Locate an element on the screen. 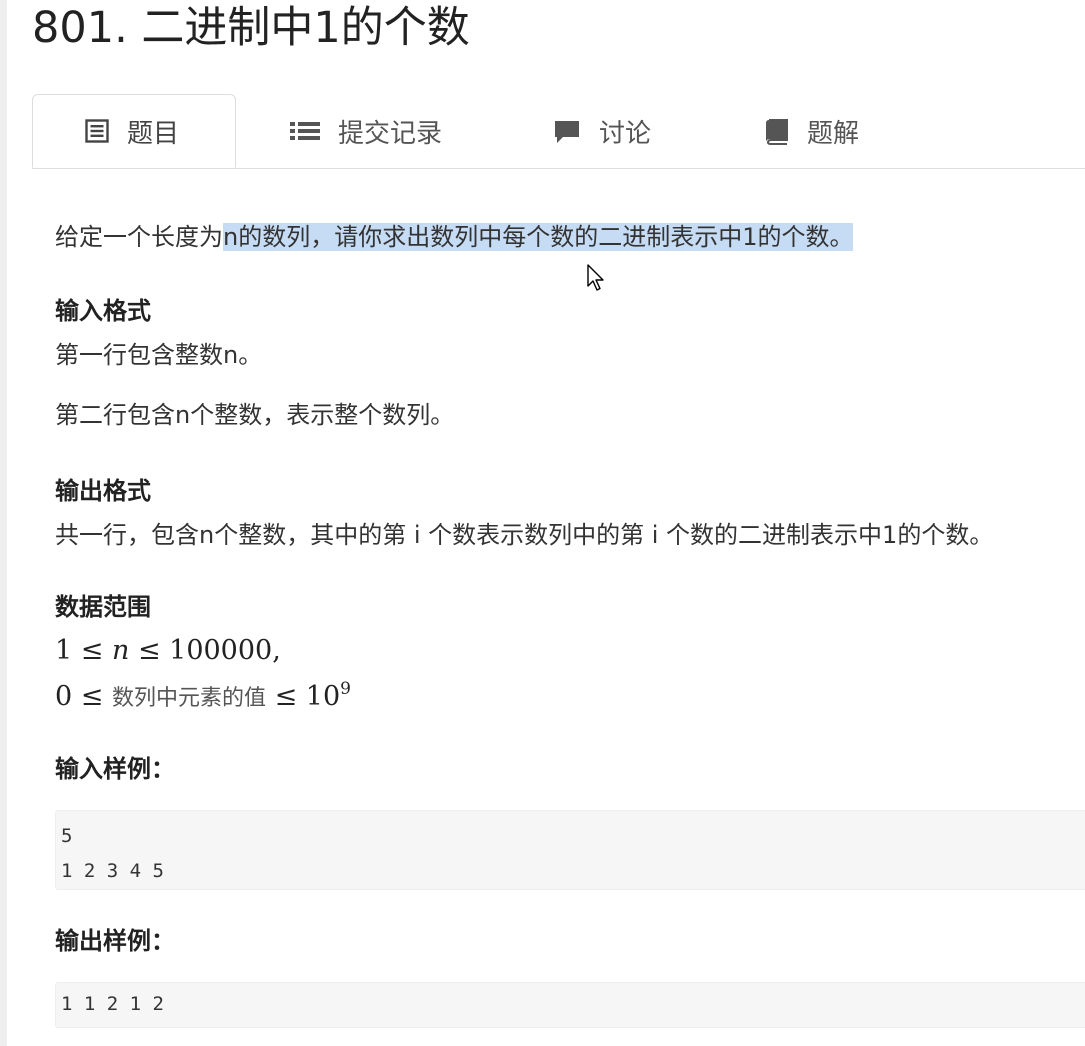 The width and height of the screenshot is (1085, 1046). mouse-cursor-icon is located at coordinates (596, 280).